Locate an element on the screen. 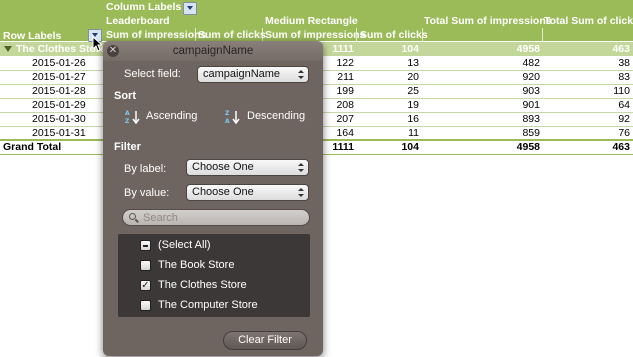 Image resolution: width=633 pixels, height=357 pixels. search-icon is located at coordinates (132, 216).